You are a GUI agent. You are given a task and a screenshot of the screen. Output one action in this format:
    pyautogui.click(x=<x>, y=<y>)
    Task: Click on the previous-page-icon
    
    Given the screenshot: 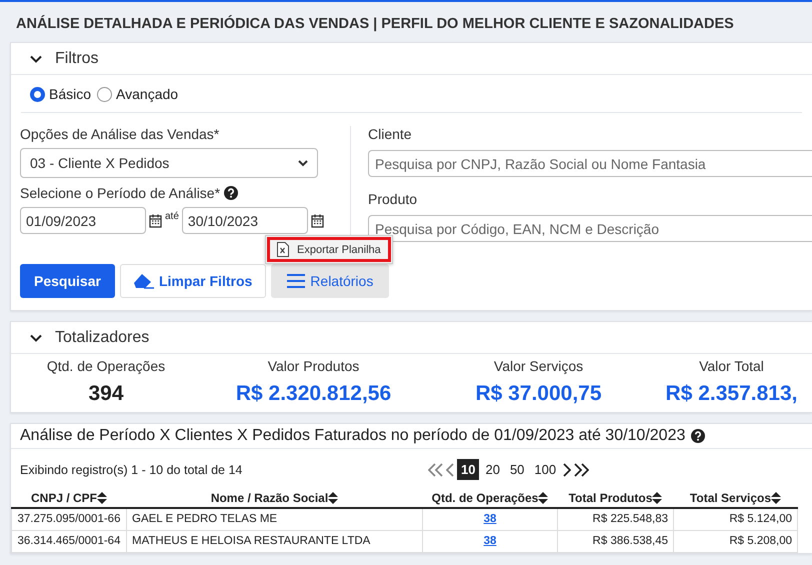 What is the action you would take?
    pyautogui.click(x=450, y=469)
    